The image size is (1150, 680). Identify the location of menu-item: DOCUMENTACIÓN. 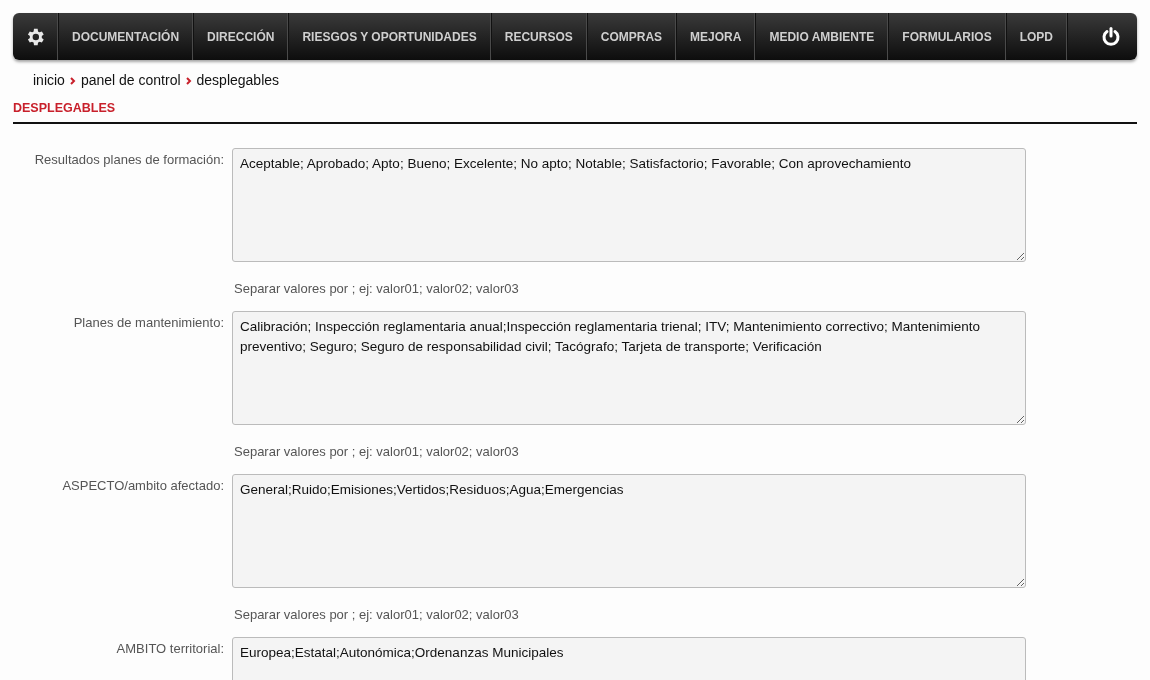
(126, 36).